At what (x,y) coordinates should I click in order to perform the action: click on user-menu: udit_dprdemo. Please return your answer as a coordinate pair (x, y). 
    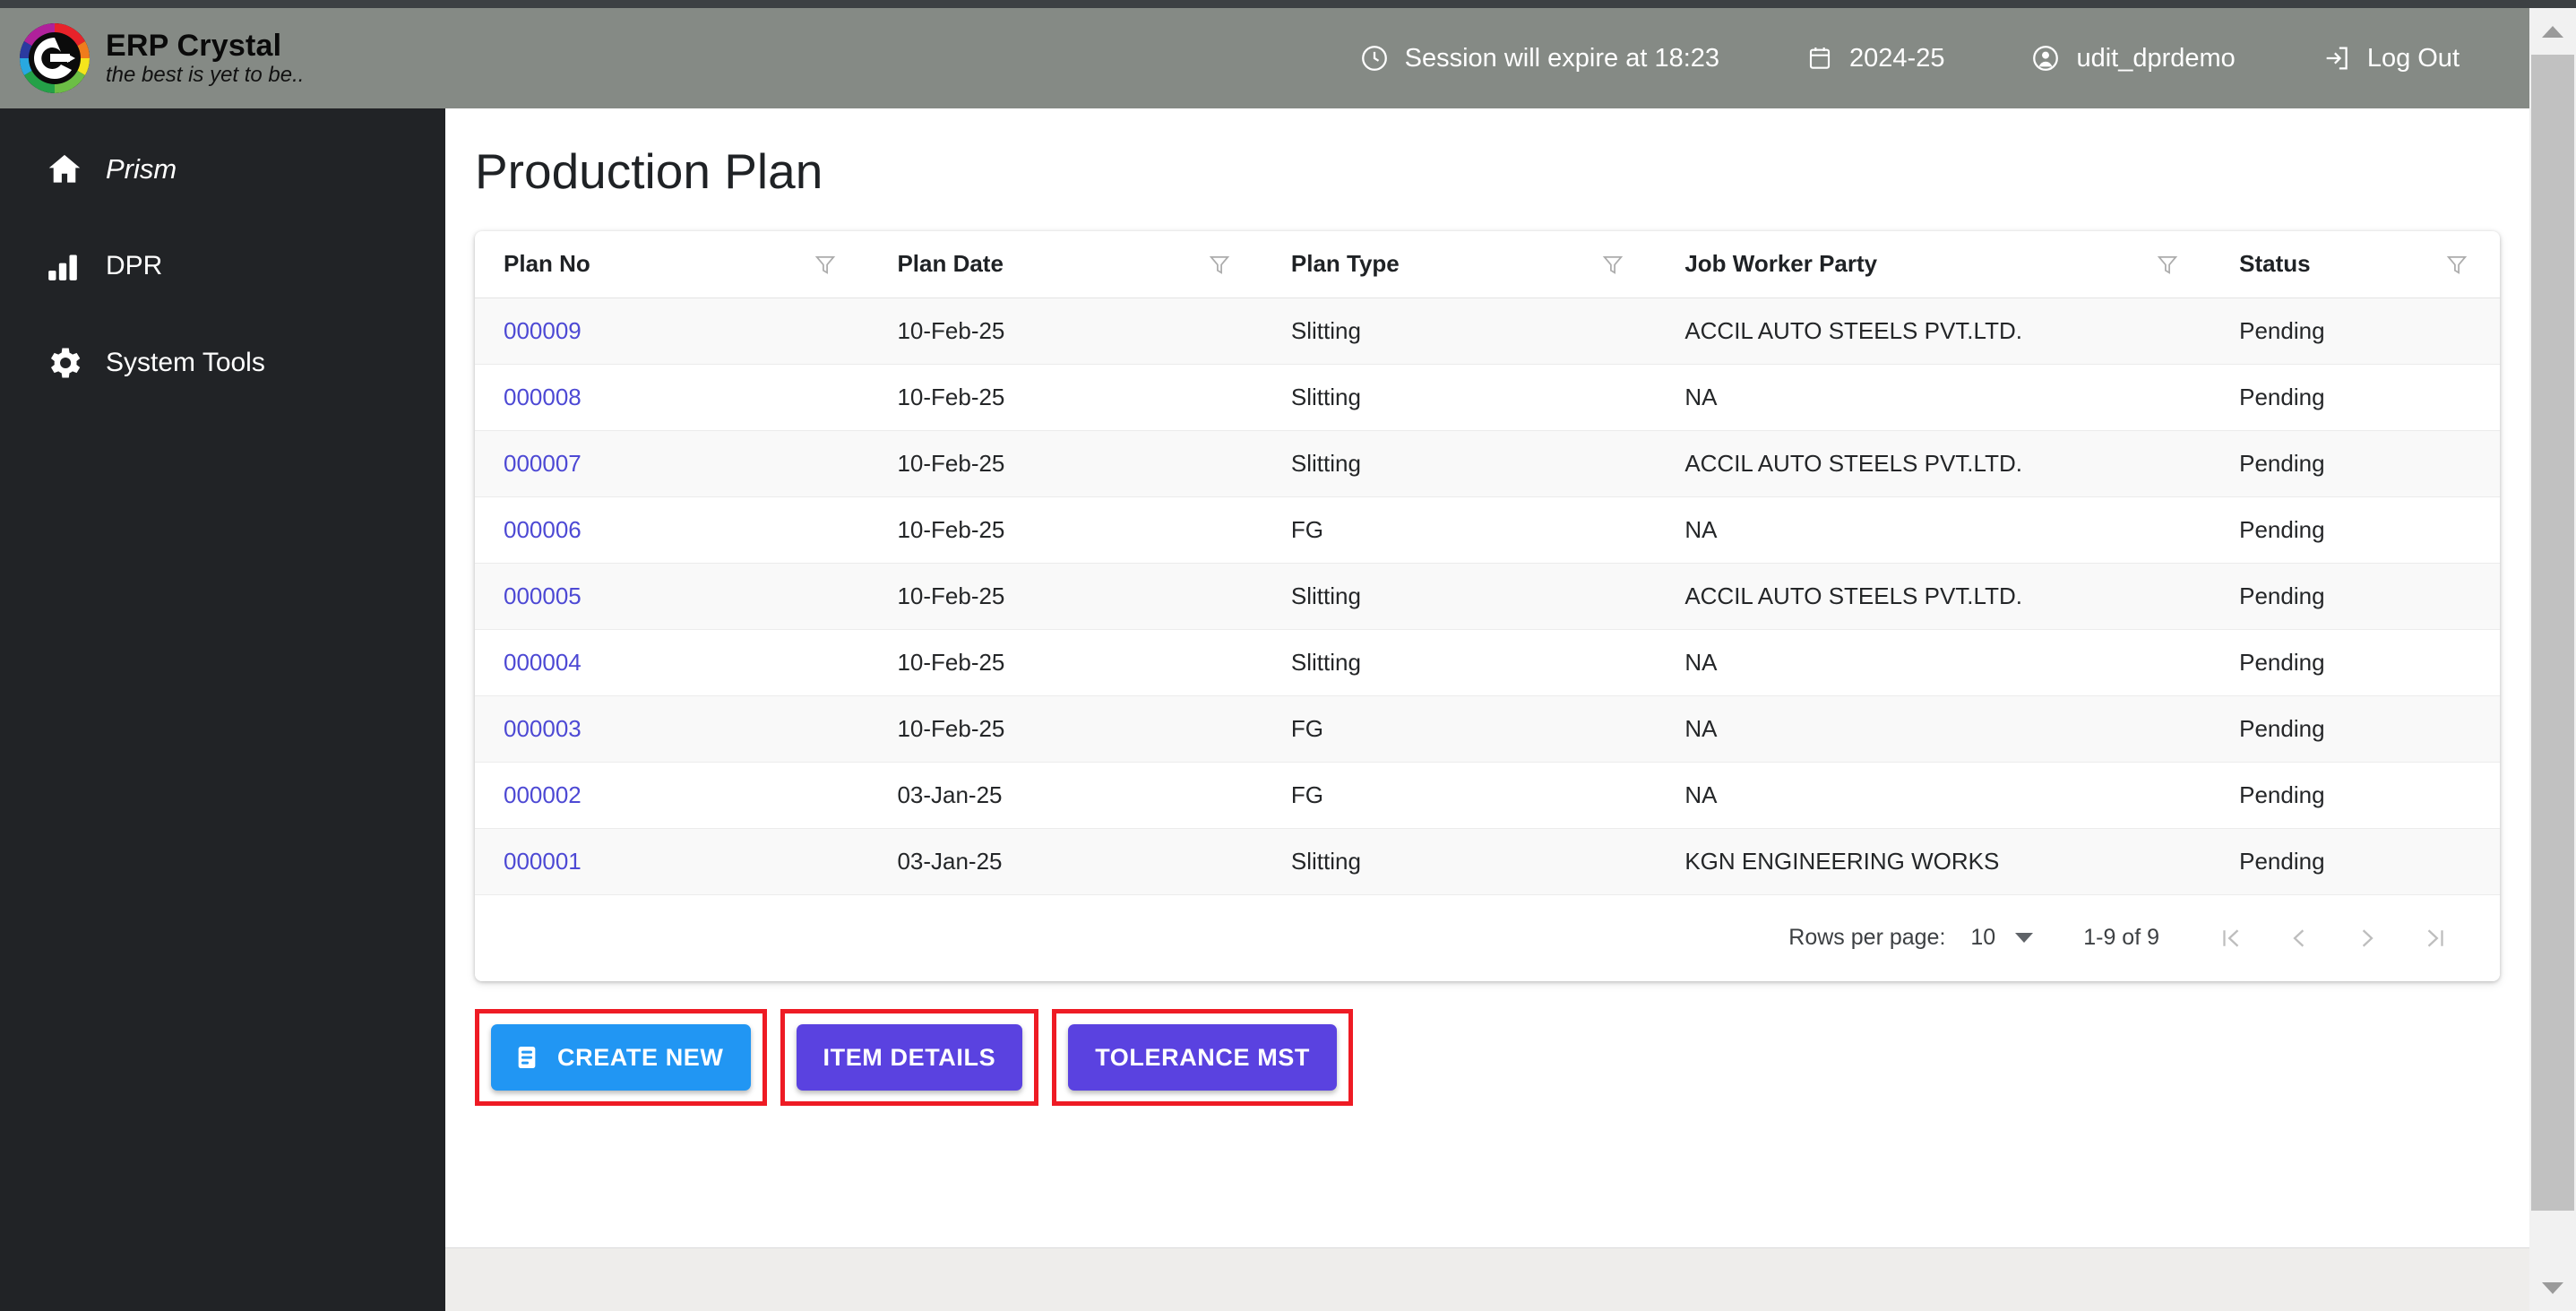
    Looking at the image, I should click on (2133, 58).